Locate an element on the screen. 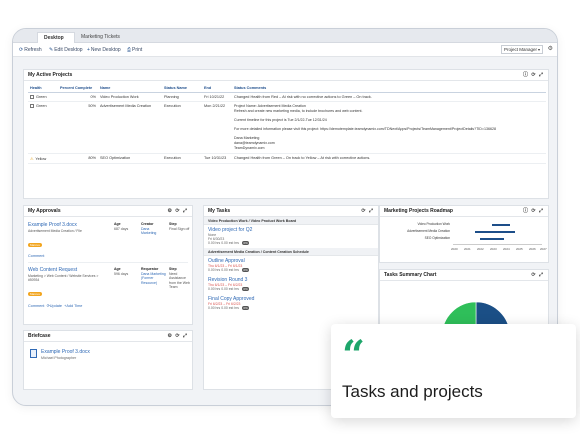  step-column: Step Need Assistance from the Web Team is located at coordinates (179, 278).